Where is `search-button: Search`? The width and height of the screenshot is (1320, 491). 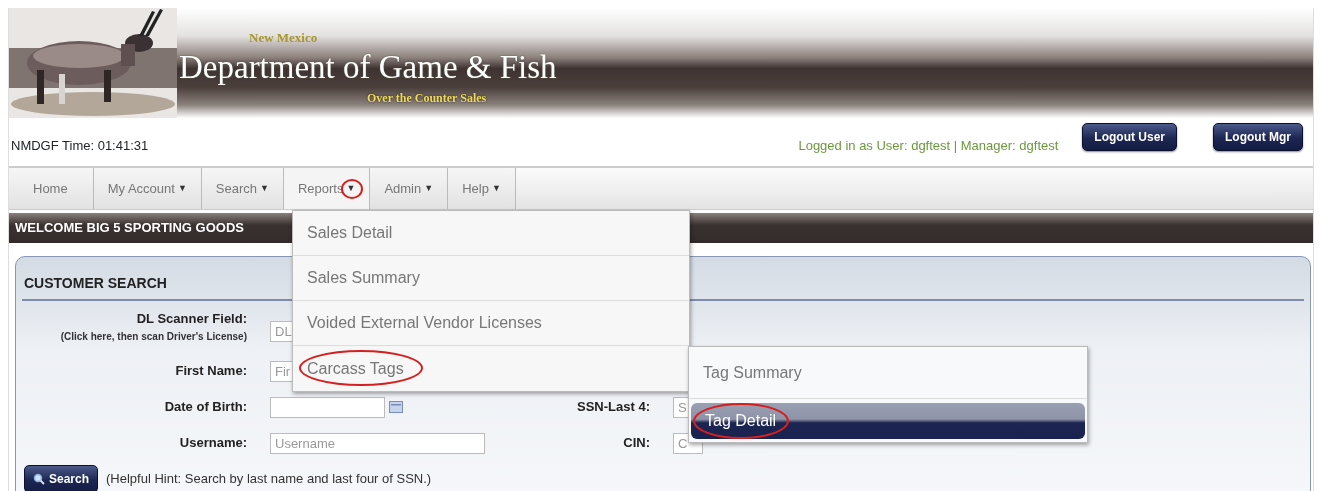
search-button: Search is located at coordinates (61, 478).